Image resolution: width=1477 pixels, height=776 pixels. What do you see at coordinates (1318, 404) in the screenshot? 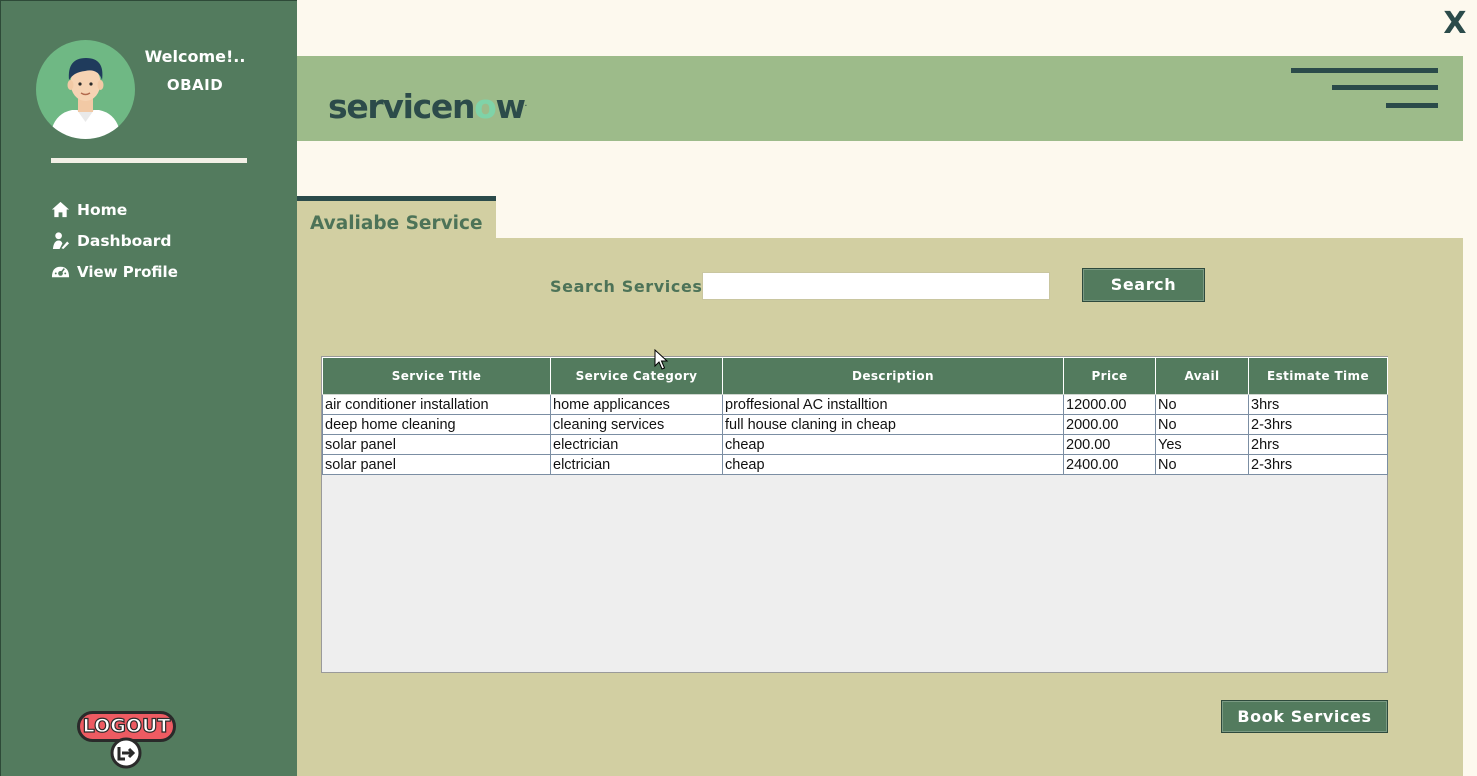
I see `table-cell: 3hrs` at bounding box center [1318, 404].